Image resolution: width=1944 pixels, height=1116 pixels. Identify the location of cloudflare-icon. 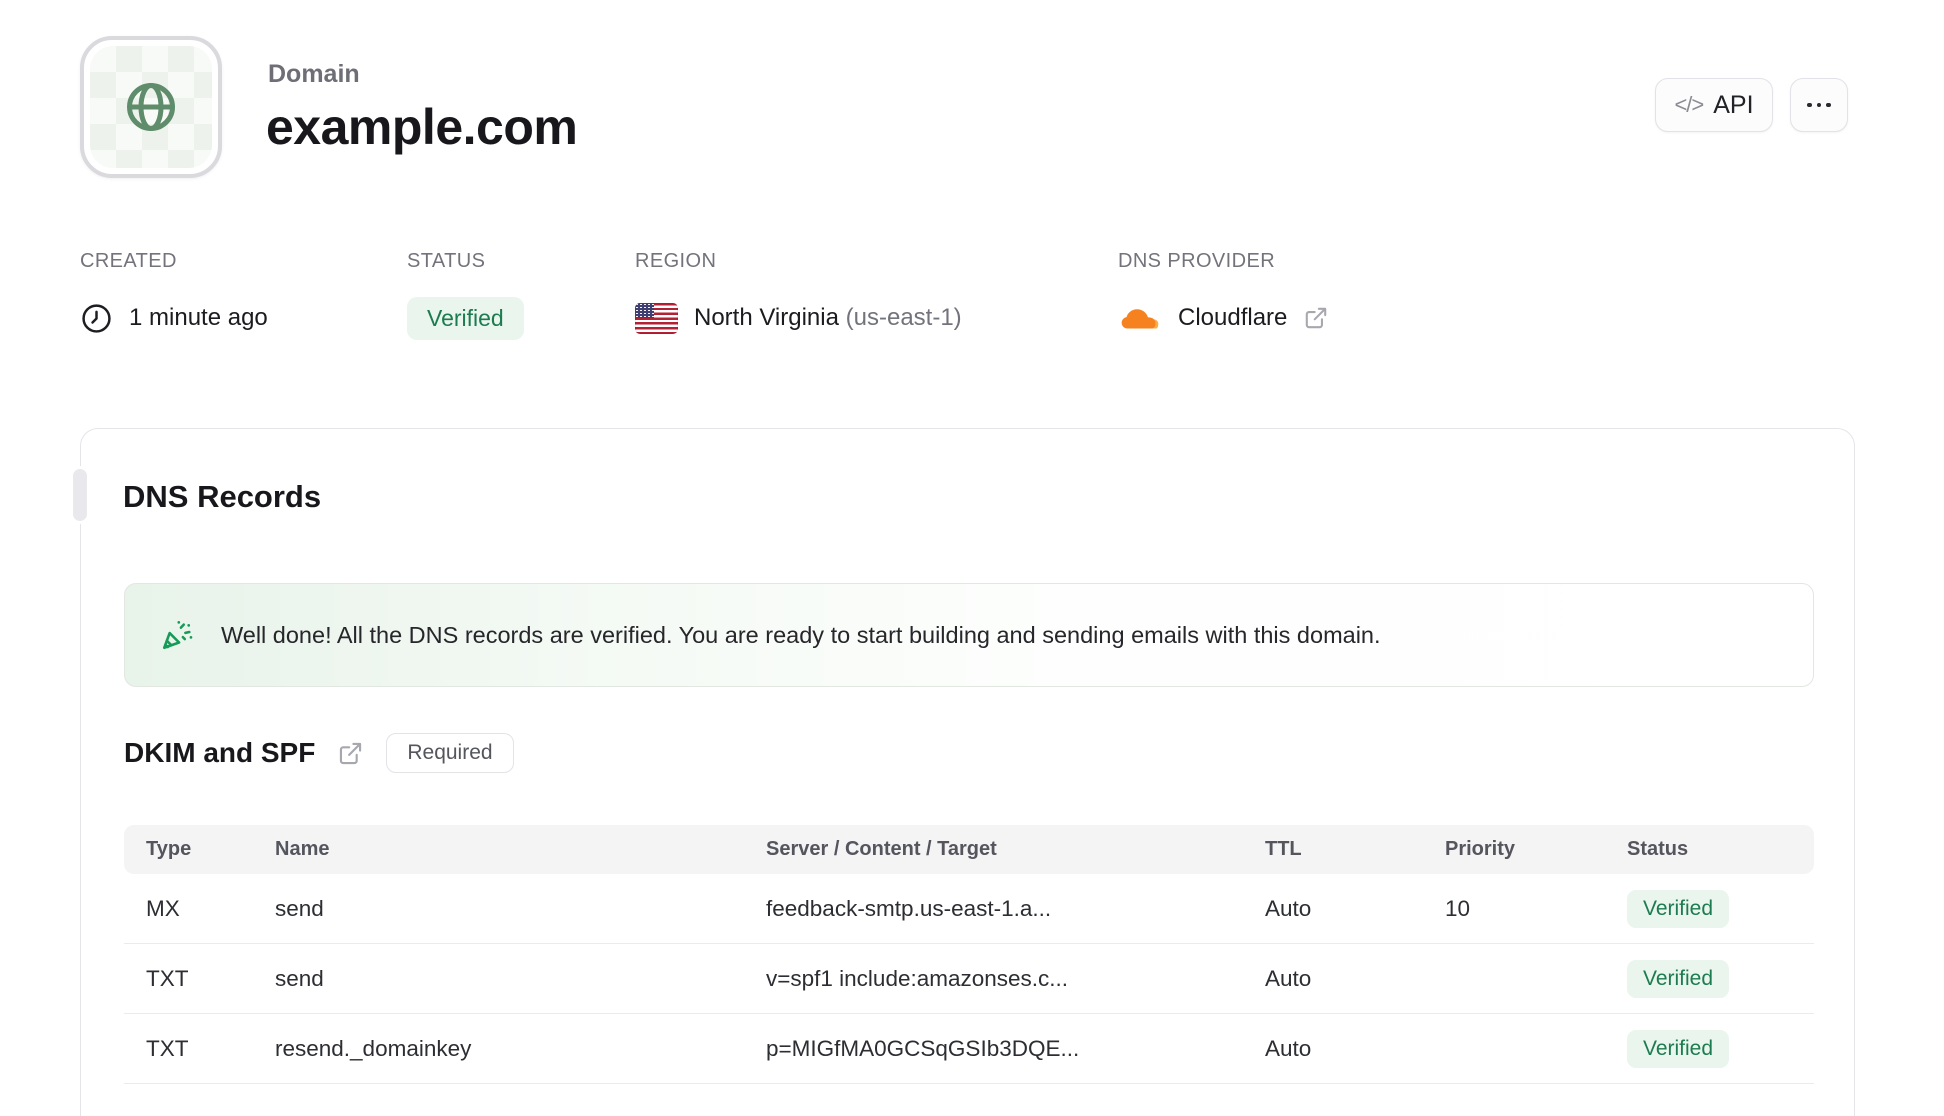
(1140, 318).